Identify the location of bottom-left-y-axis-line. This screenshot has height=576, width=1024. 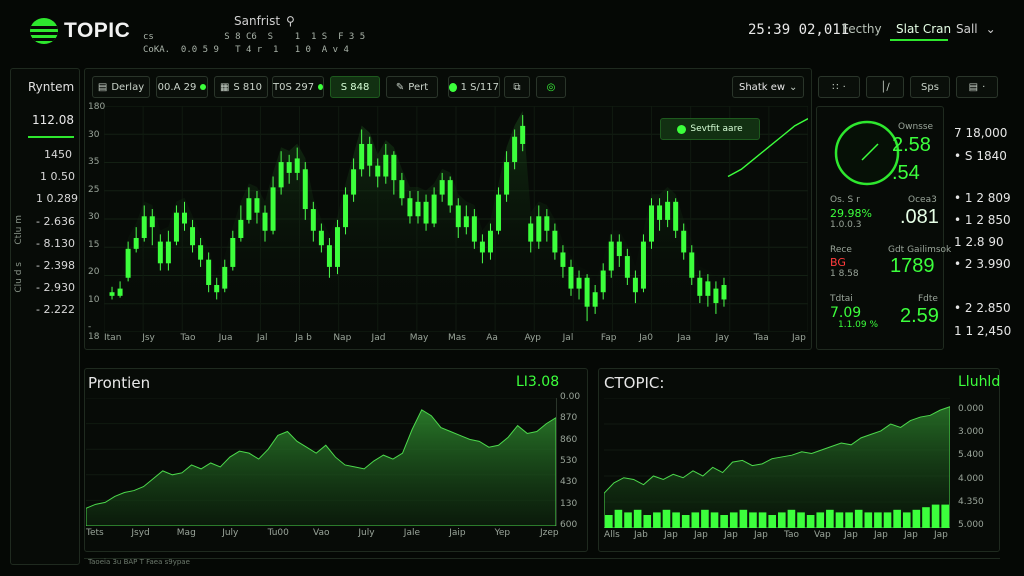
(556, 462).